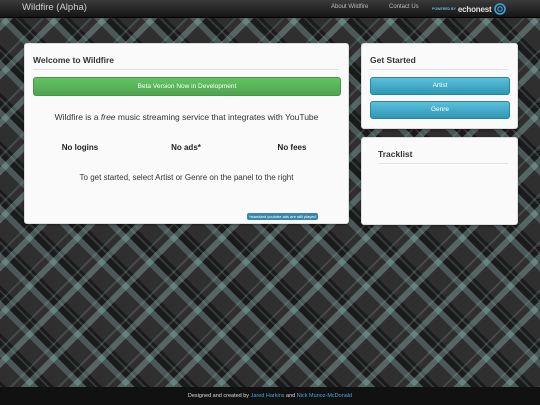  I want to click on brand-title: Wildfire (Alpha), so click(54, 7).